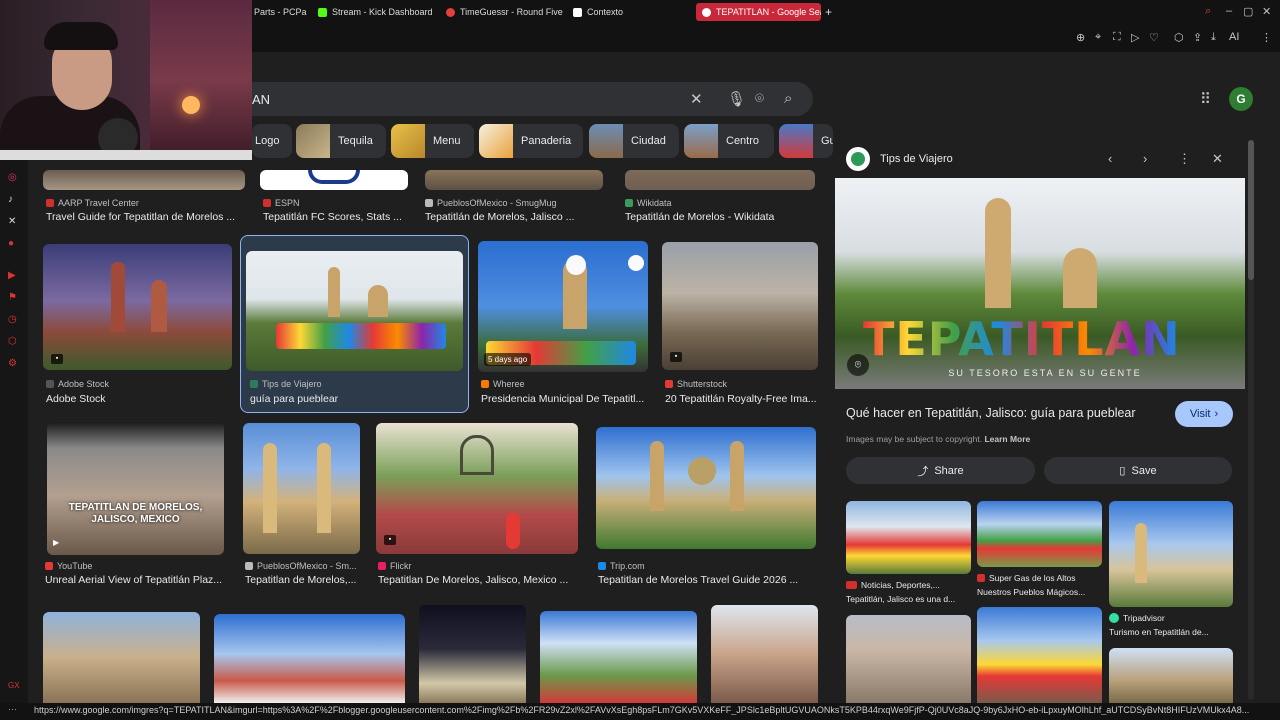 The image size is (1280, 720). Describe the element at coordinates (1040, 283) in the screenshot. I see `preview-image: TEPATITLAN SU TESORO ESTA EN SU GENTE ⌾` at that location.